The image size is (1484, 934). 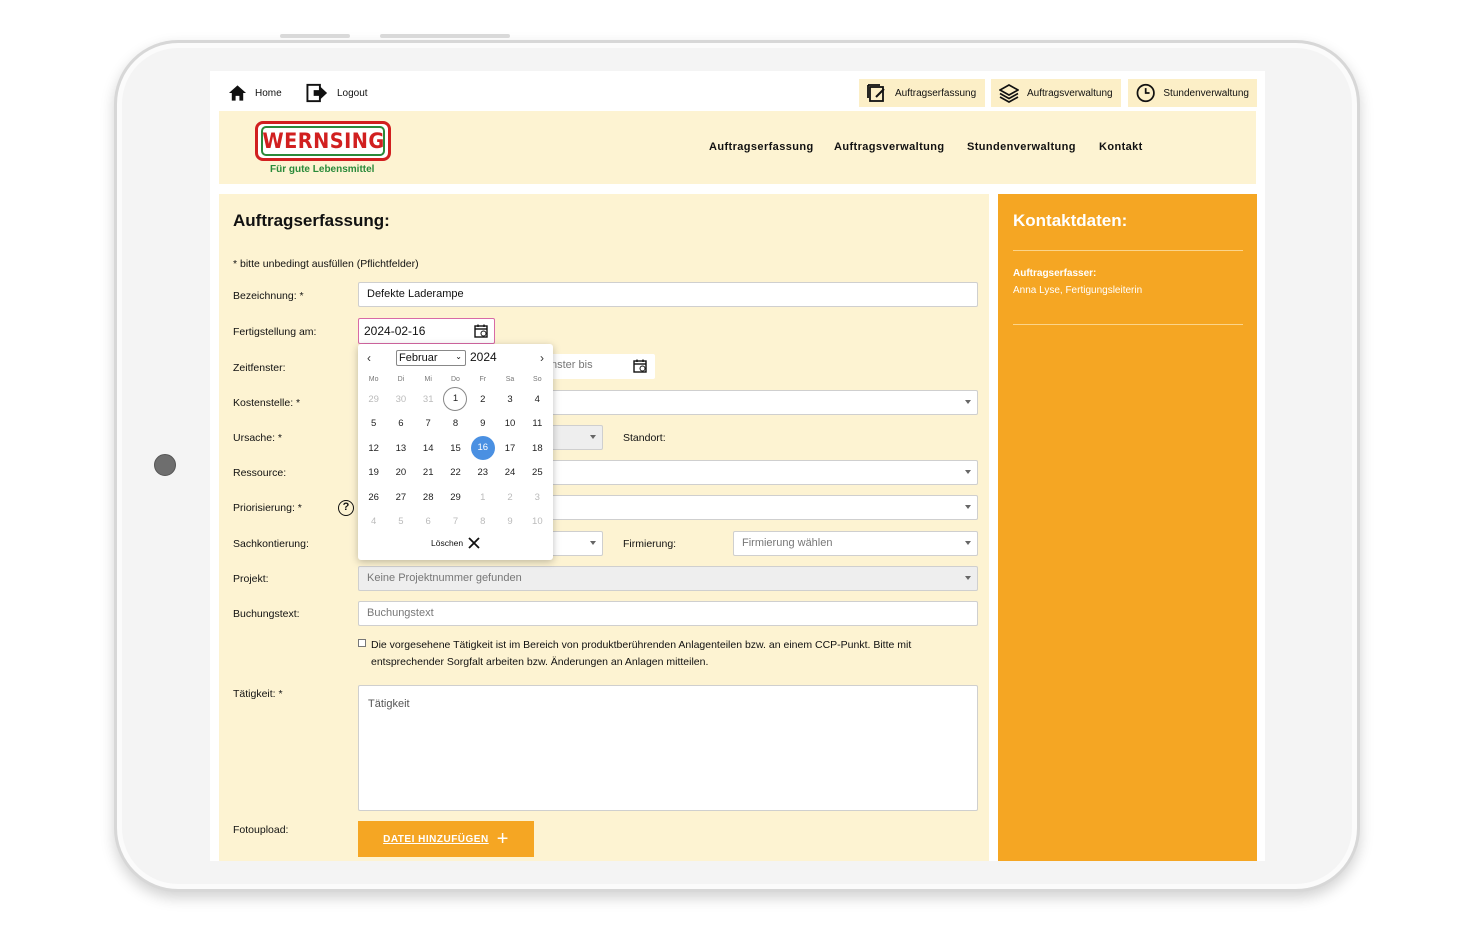 I want to click on month-select: Februar ⌄, so click(x=431, y=358).